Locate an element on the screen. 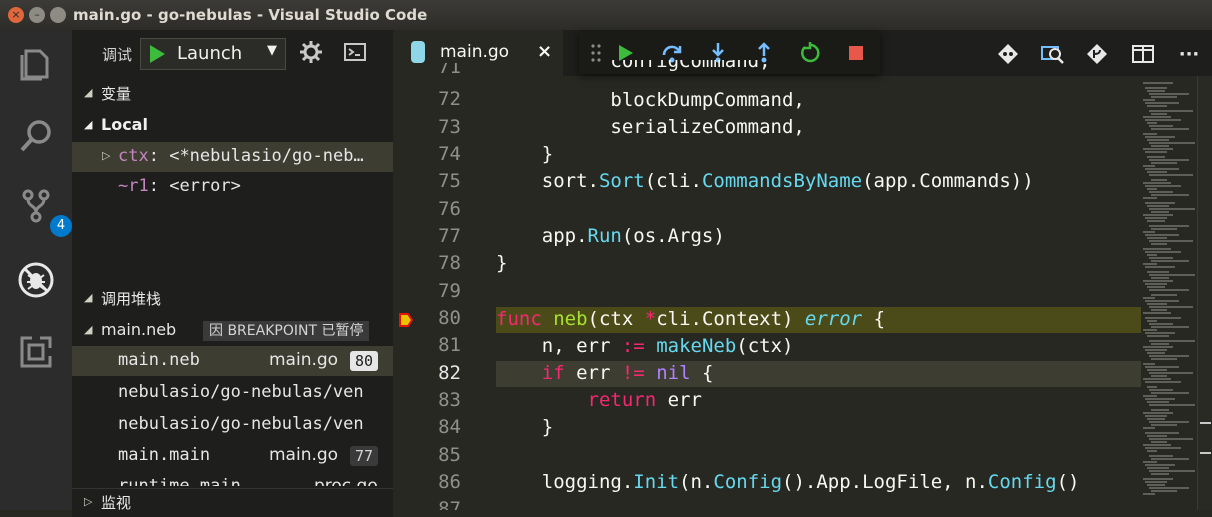  variables-header-label: 变量 is located at coordinates (116, 94).